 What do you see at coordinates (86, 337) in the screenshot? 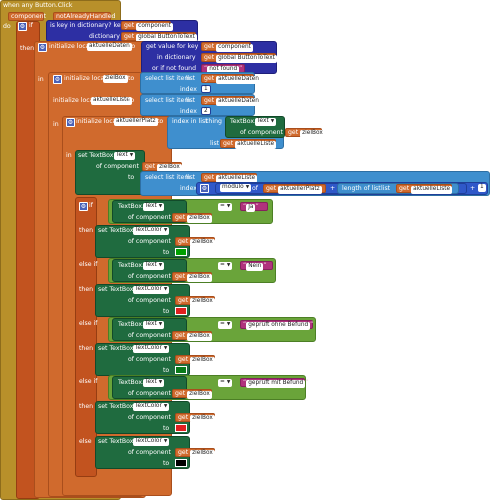
I see `if-elseif-block` at bounding box center [86, 337].